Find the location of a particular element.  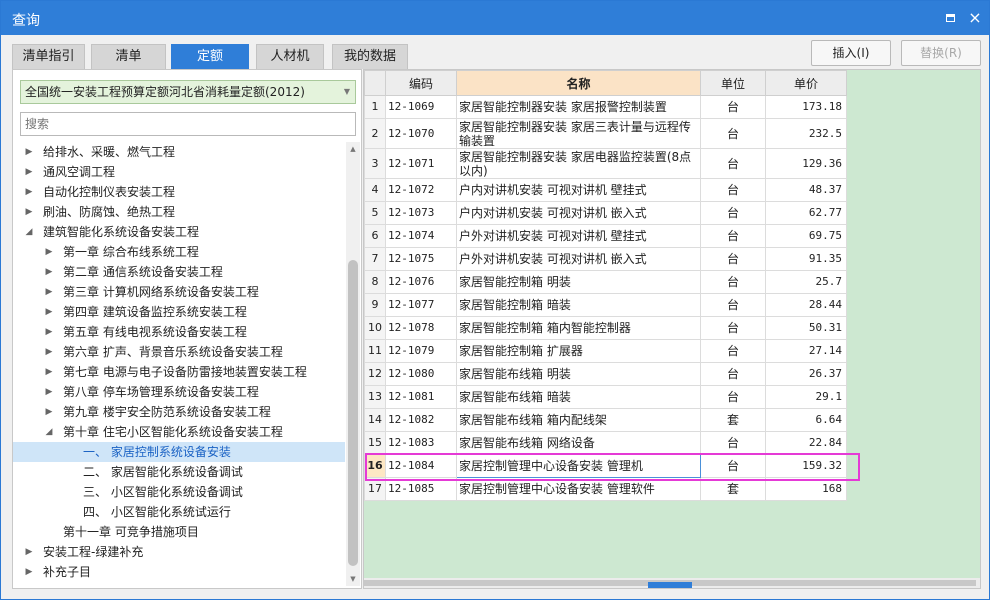

table-row: 3 12-1071 家居智能控制器安装 家居电器监控装置(8点以内) 台 129.36 is located at coordinates (605, 163).